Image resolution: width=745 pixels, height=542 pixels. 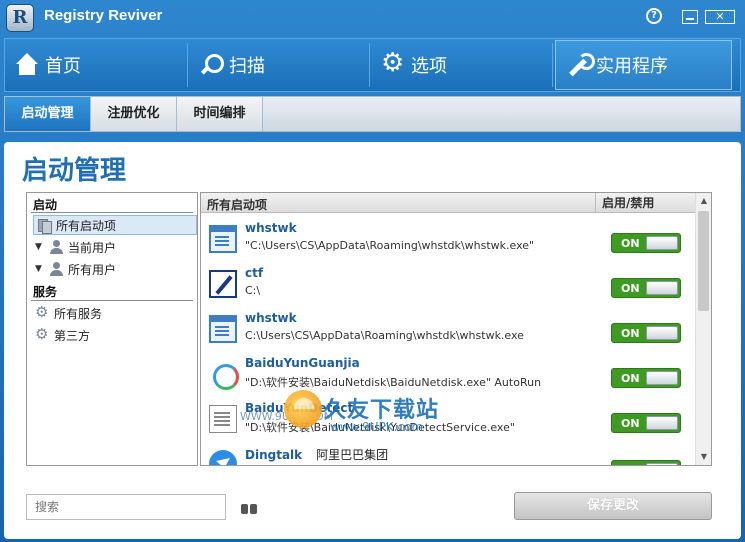 What do you see at coordinates (92, 269) in the screenshot?
I see `tree-item-label: 所有用户` at bounding box center [92, 269].